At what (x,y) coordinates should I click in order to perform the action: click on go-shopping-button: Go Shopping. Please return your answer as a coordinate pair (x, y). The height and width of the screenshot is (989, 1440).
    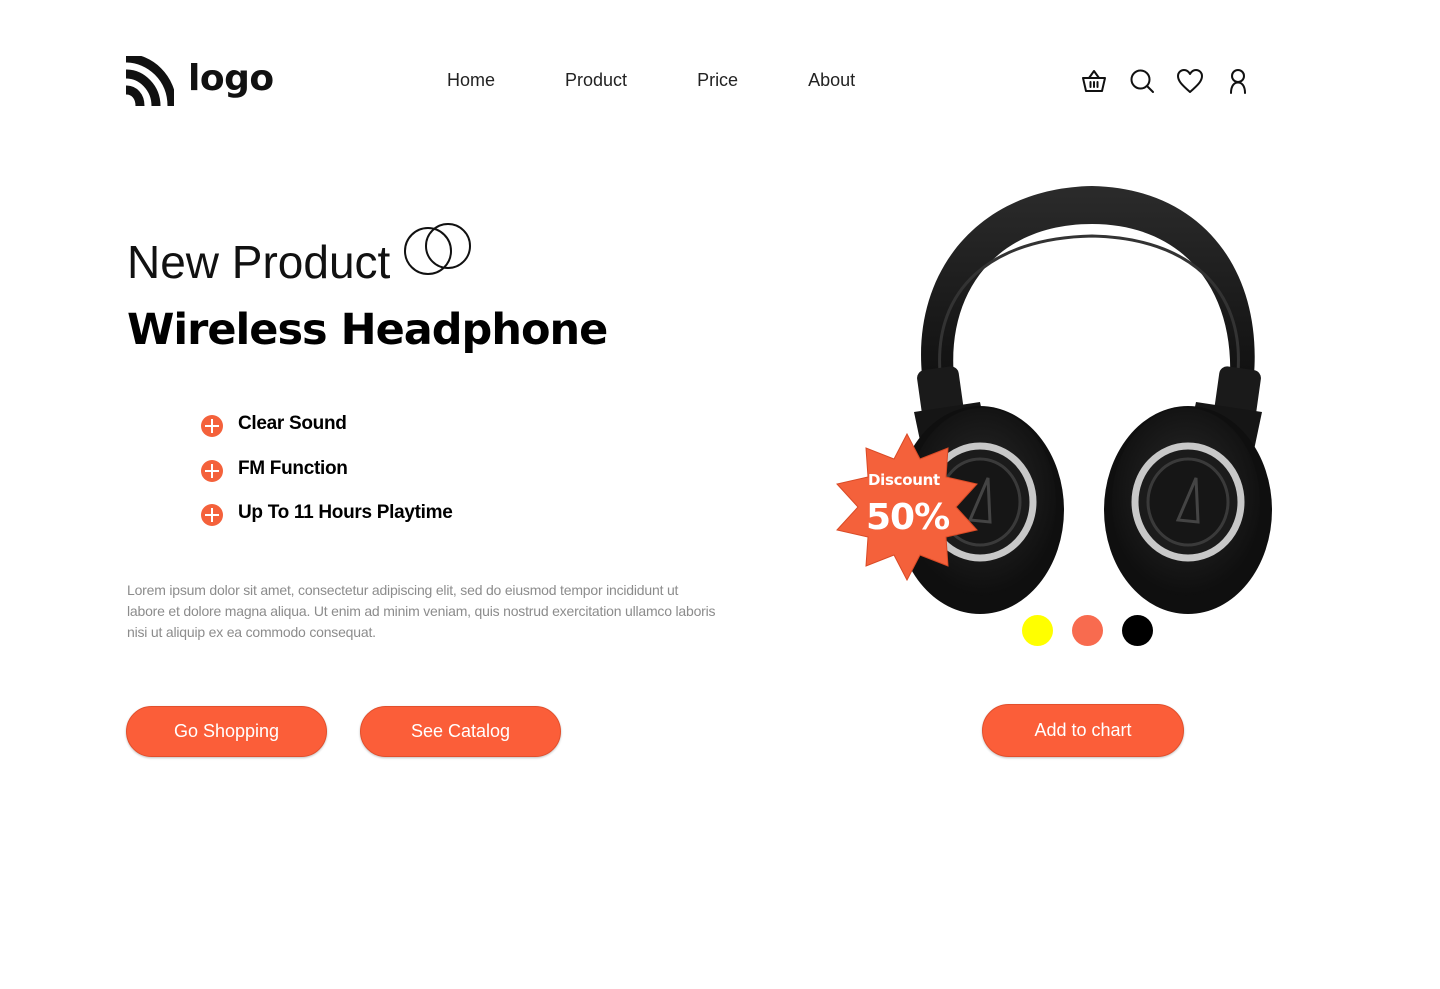
    Looking at the image, I should click on (226, 731).